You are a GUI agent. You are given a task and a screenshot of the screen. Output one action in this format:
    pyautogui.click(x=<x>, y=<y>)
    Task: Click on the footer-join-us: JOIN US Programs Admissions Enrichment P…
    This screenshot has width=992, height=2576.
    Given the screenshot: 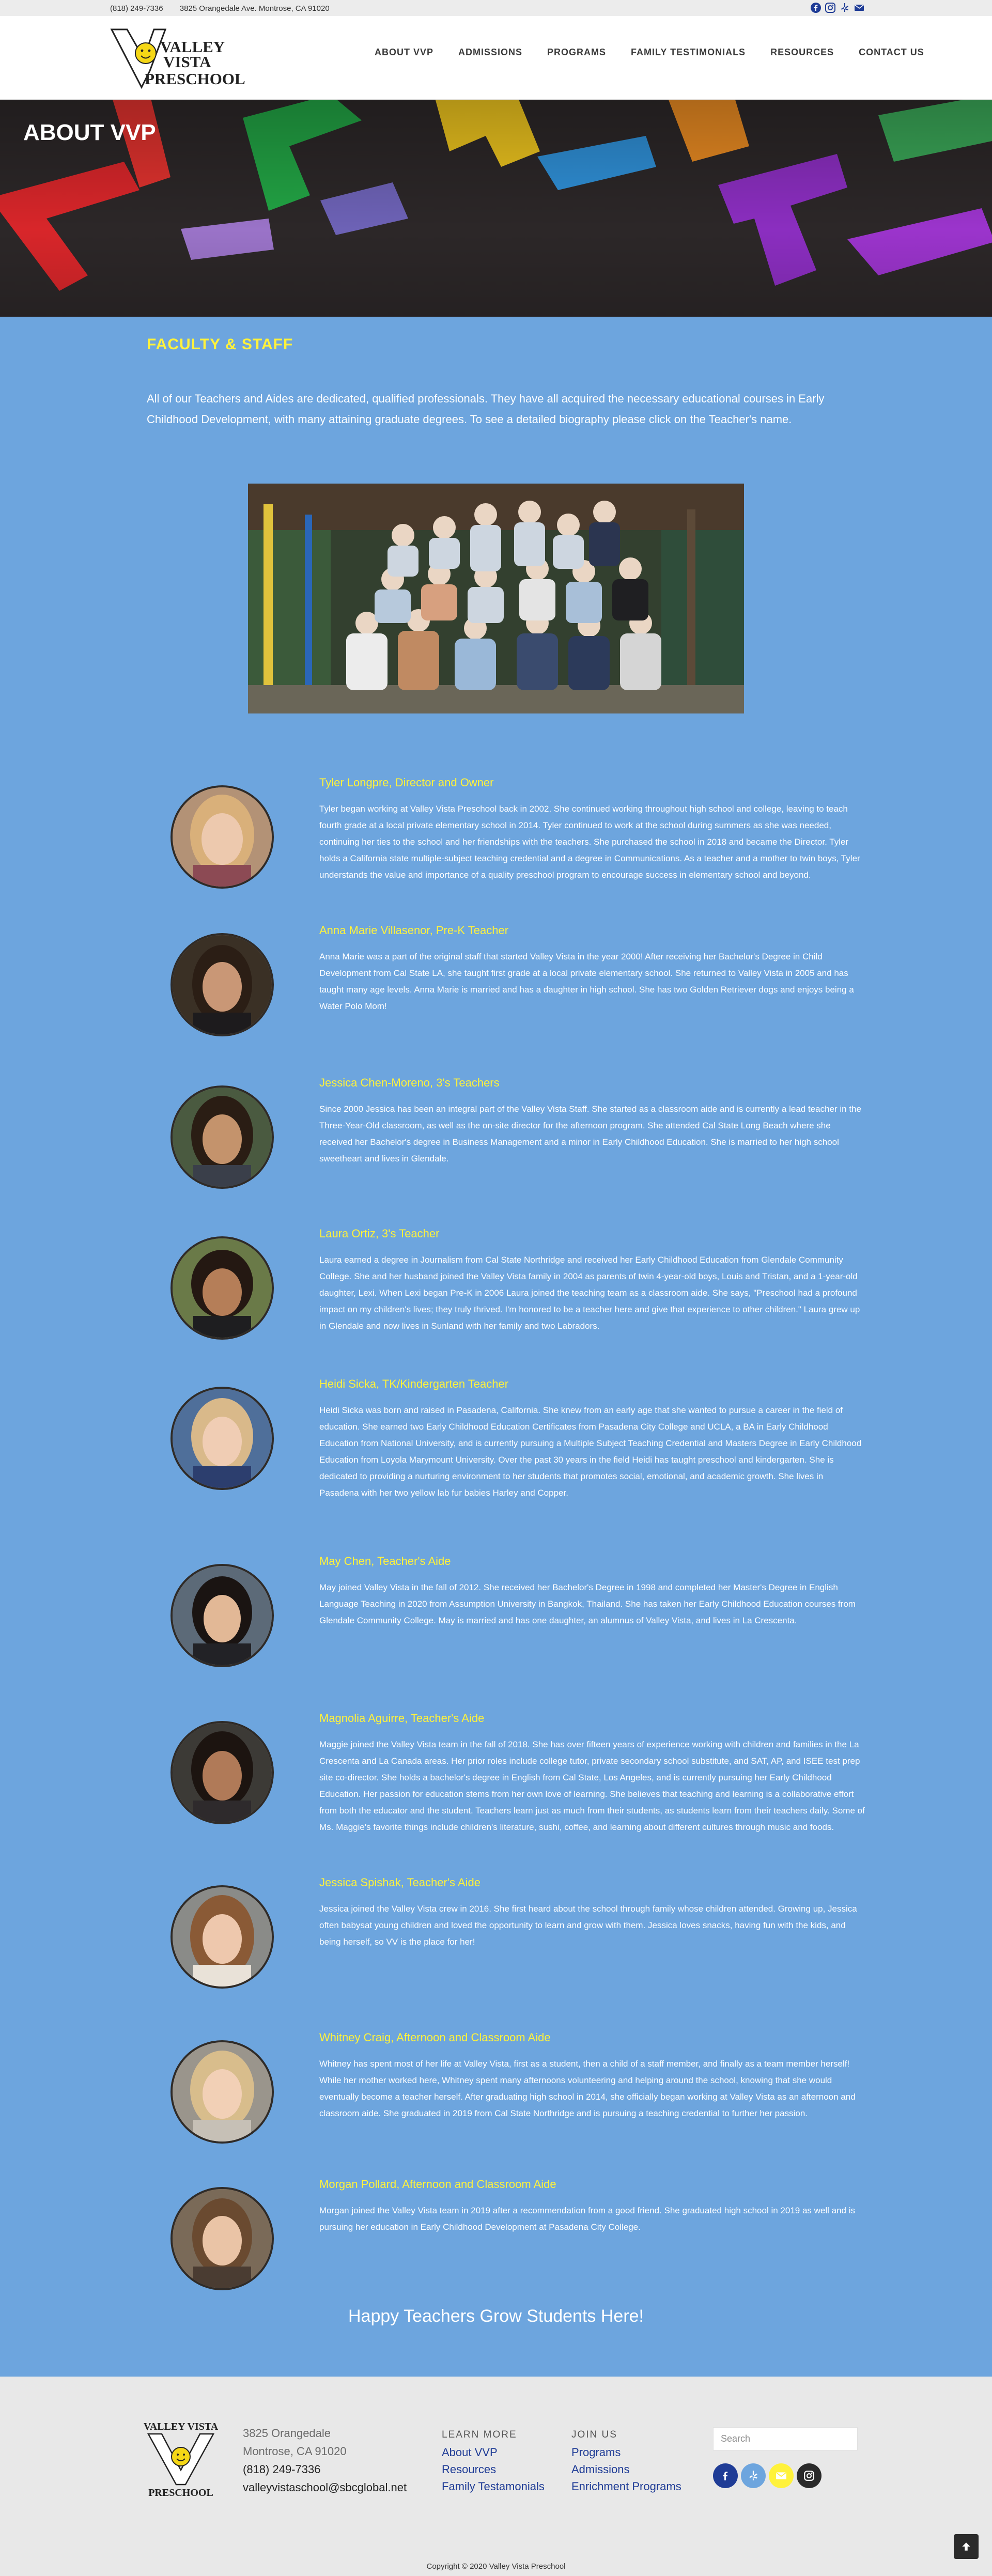 What is the action you would take?
    pyautogui.click(x=626, y=2462)
    